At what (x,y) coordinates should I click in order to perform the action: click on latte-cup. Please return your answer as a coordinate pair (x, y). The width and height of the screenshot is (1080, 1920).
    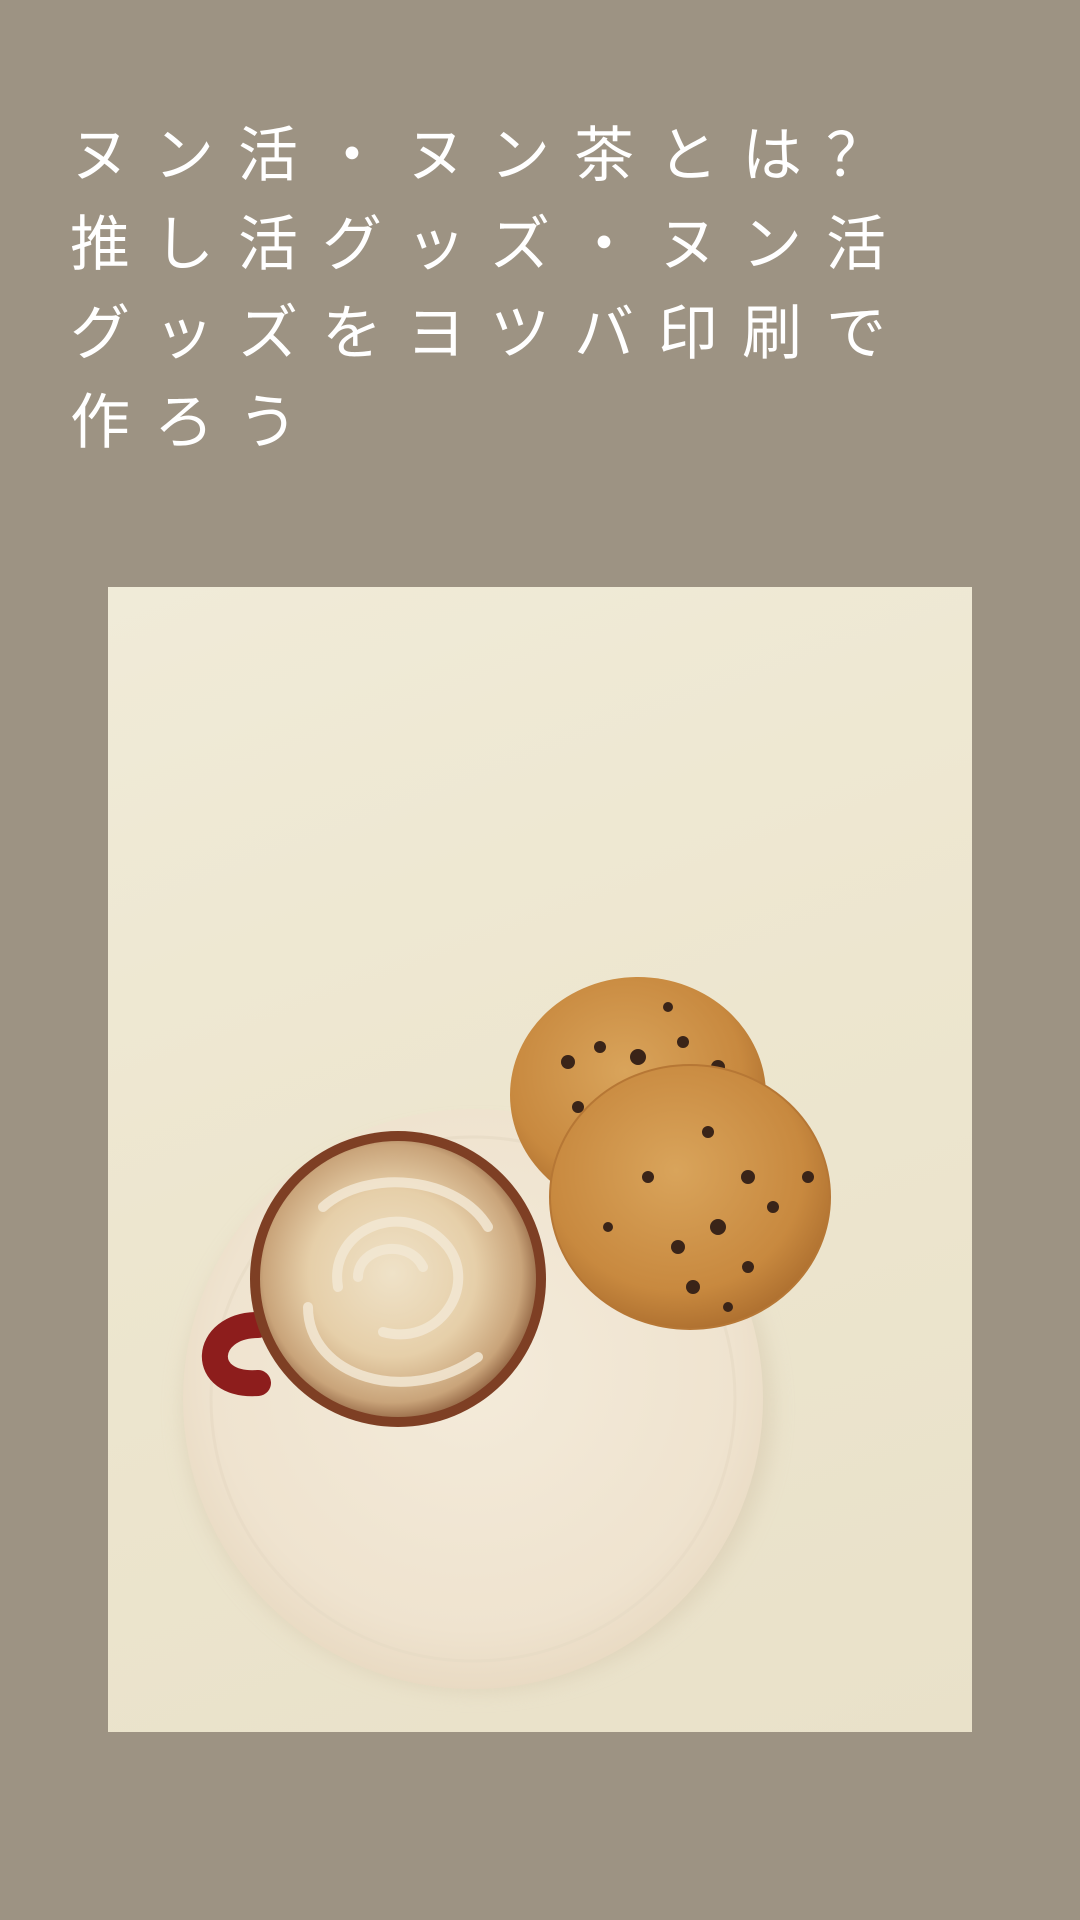
    Looking at the image, I should click on (398, 1279).